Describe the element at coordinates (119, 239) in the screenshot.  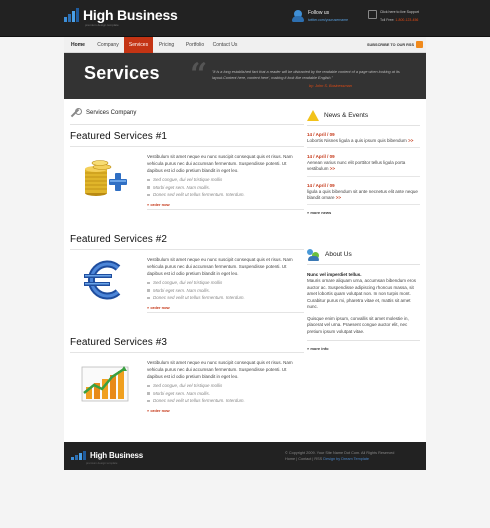
I see `service-title: Featured Services #2` at that location.